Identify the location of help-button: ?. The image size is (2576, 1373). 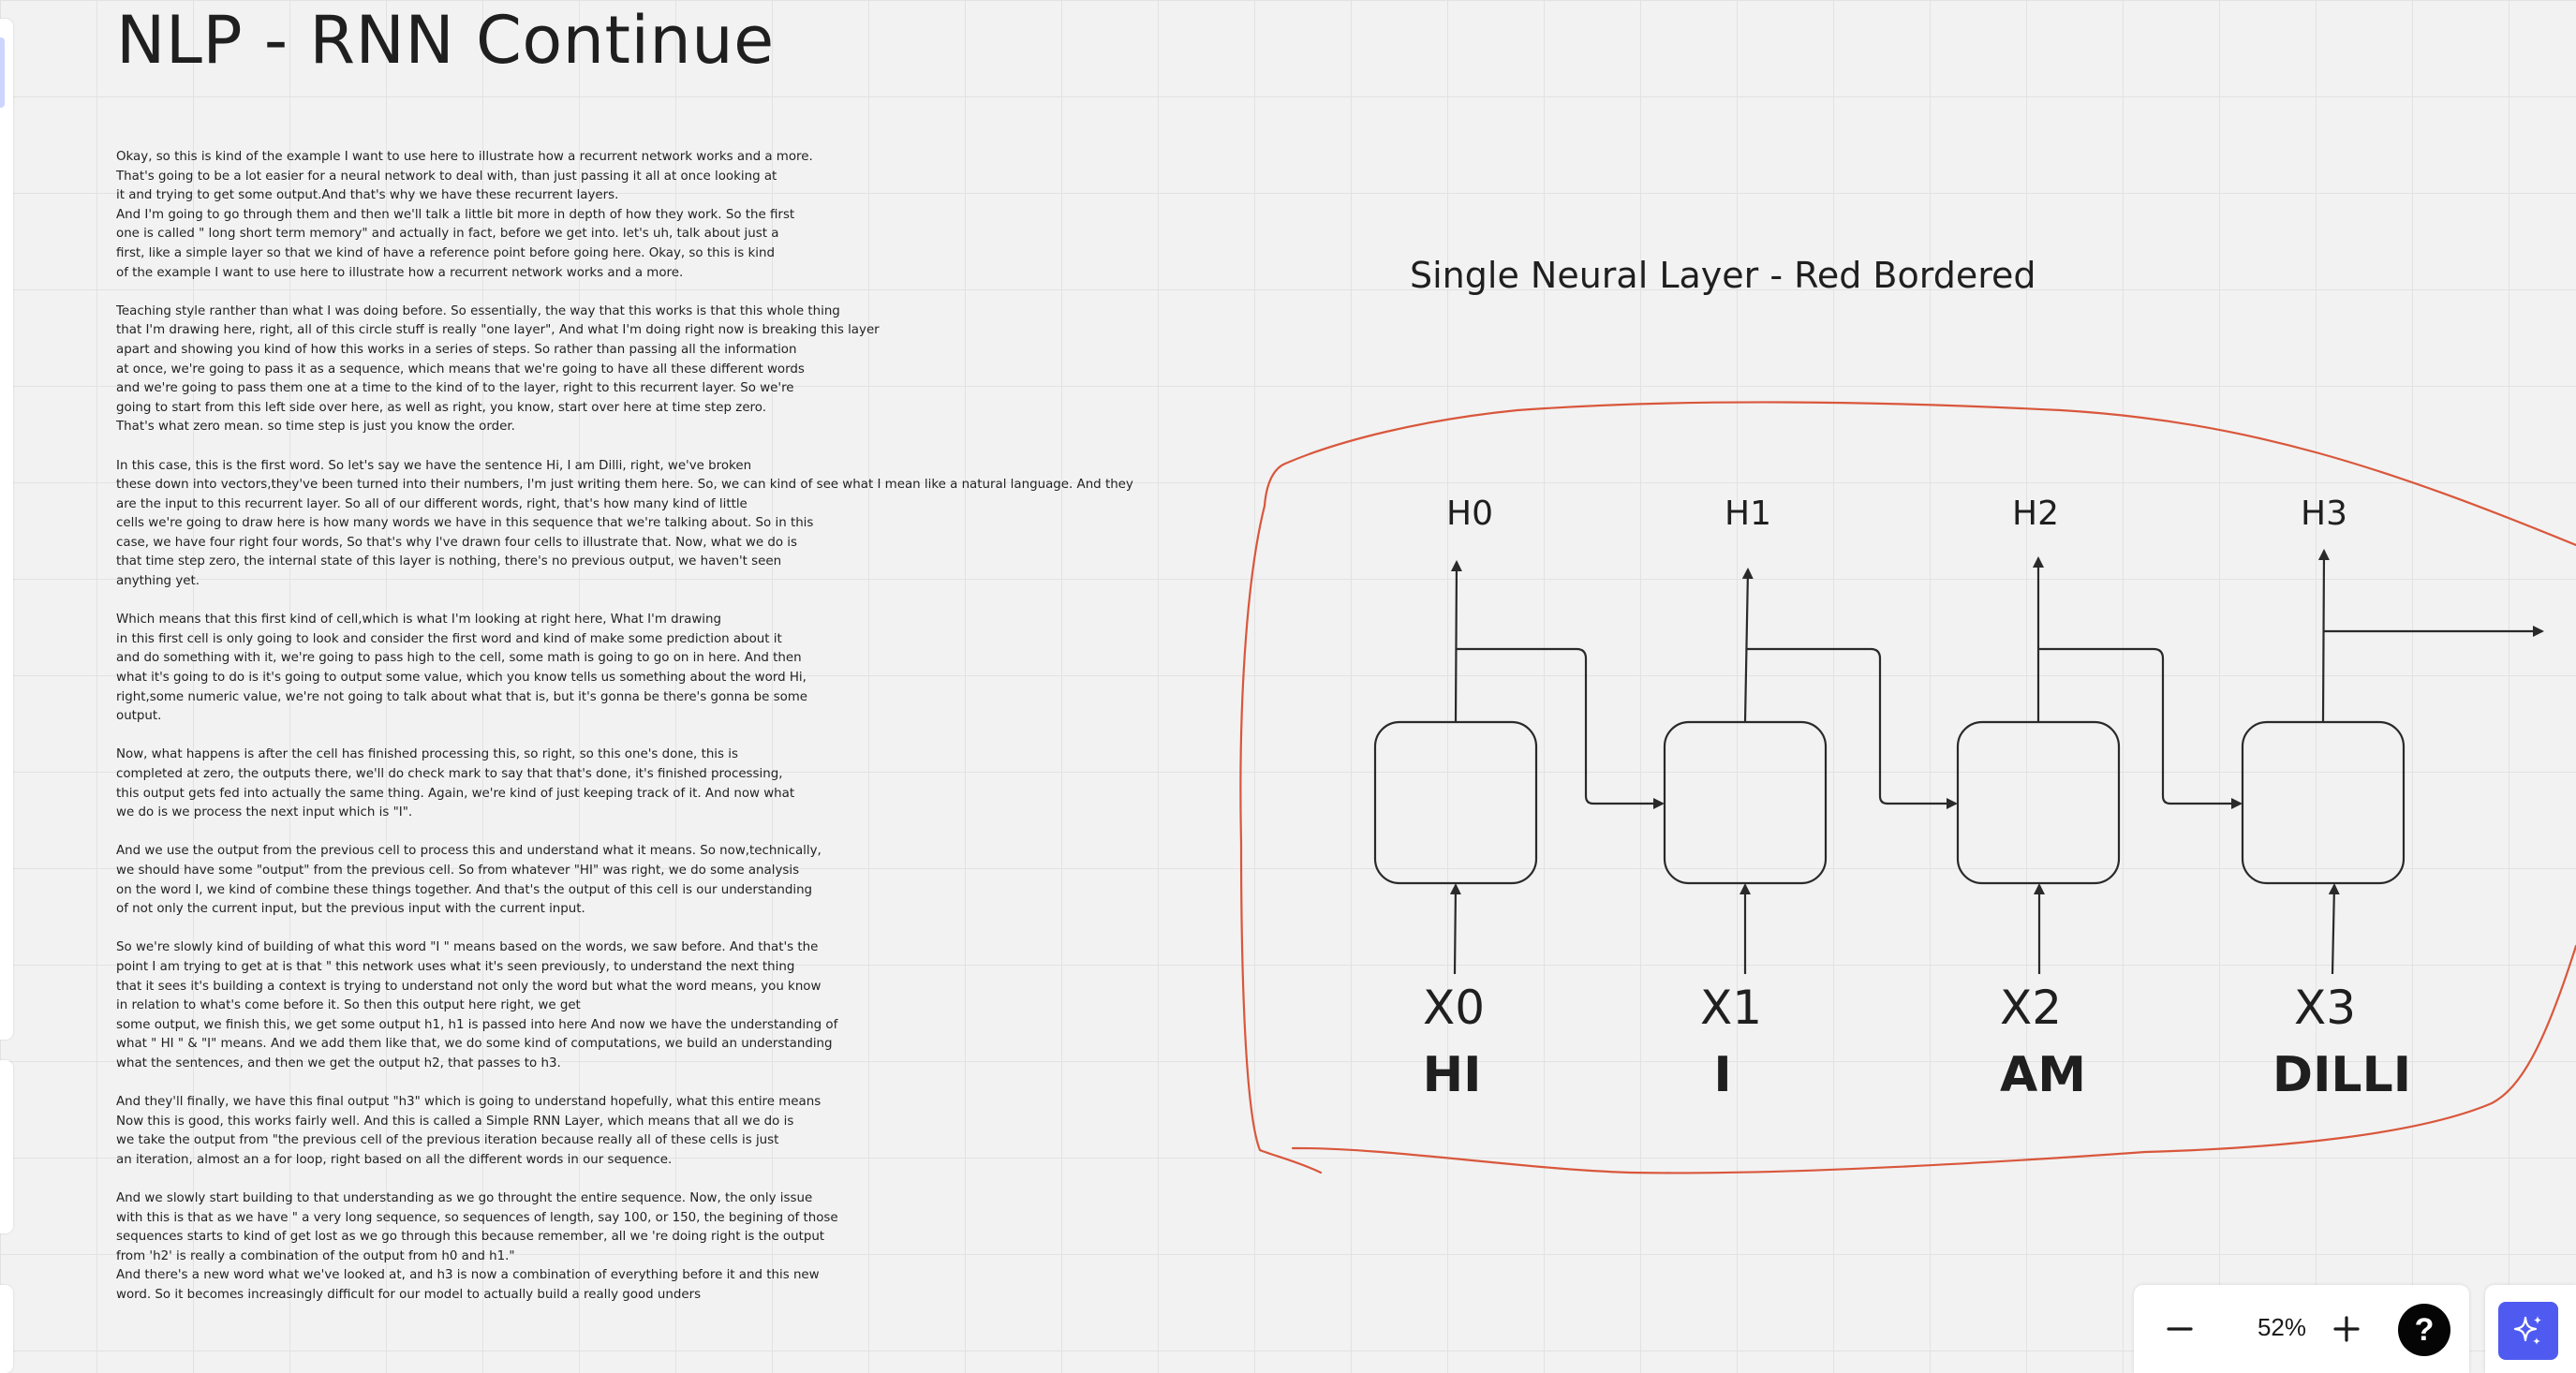
(2424, 1330).